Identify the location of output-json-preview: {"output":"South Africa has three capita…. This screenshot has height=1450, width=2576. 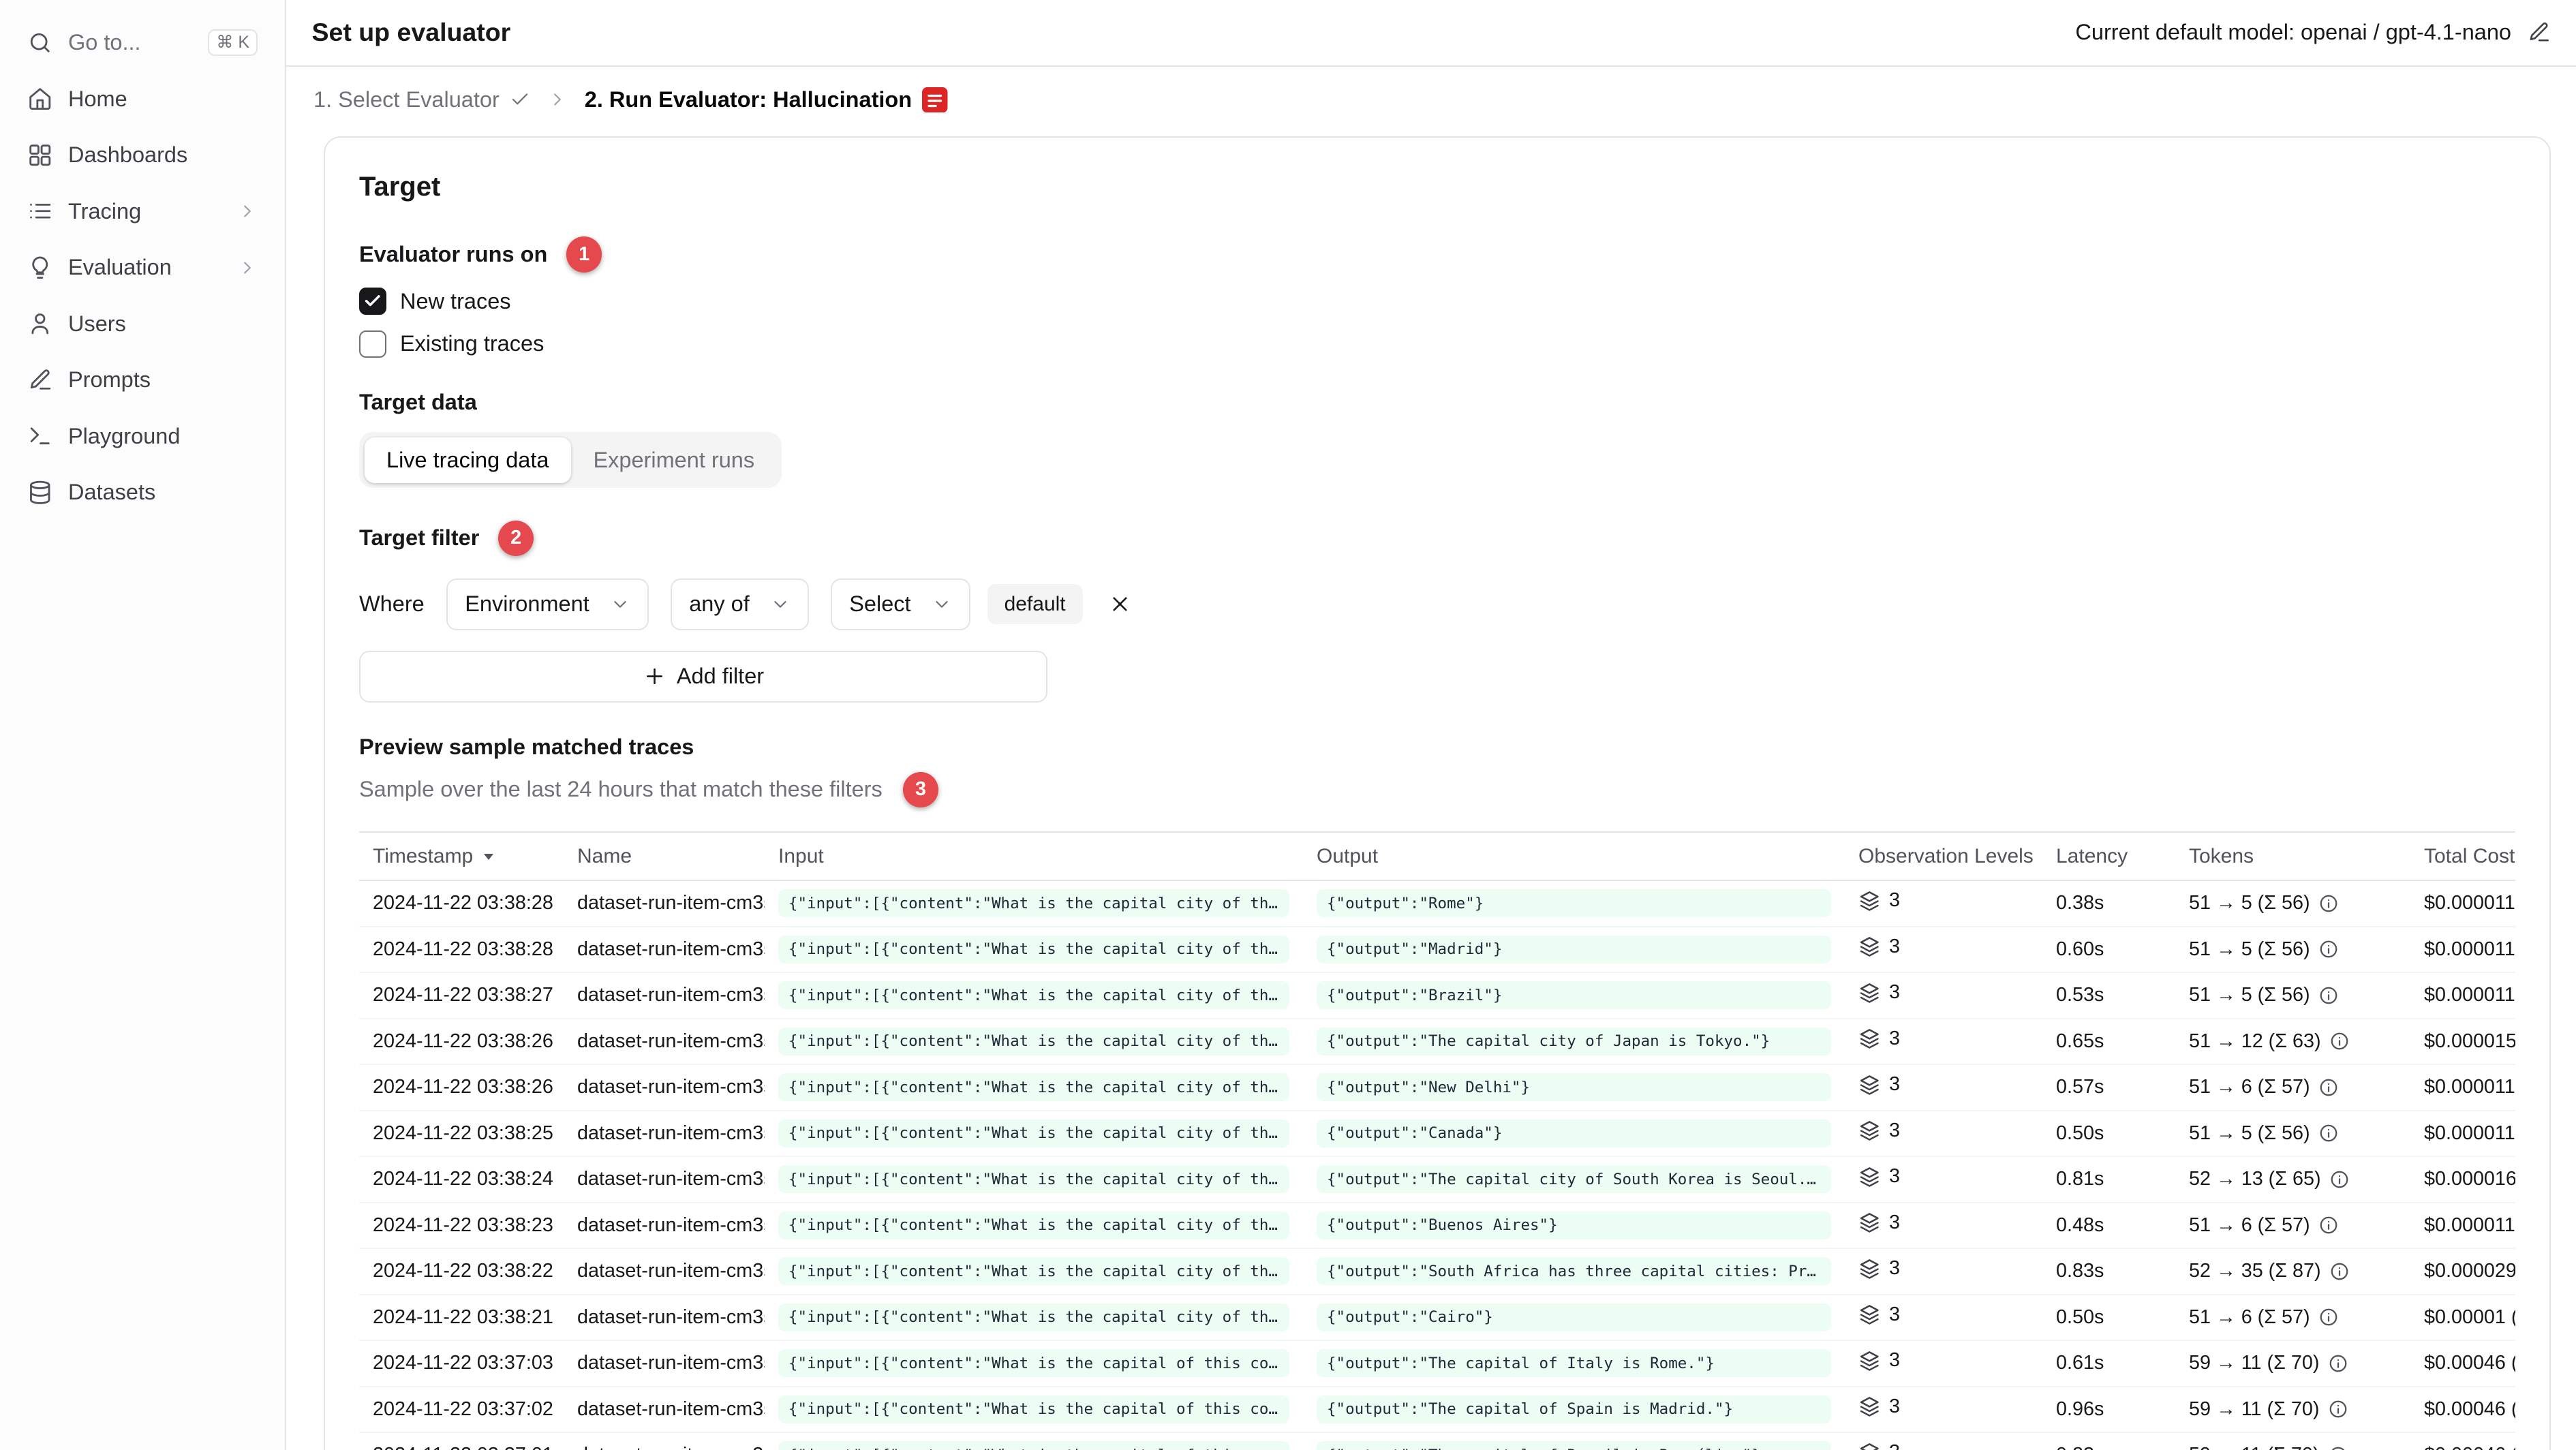
(1574, 1271).